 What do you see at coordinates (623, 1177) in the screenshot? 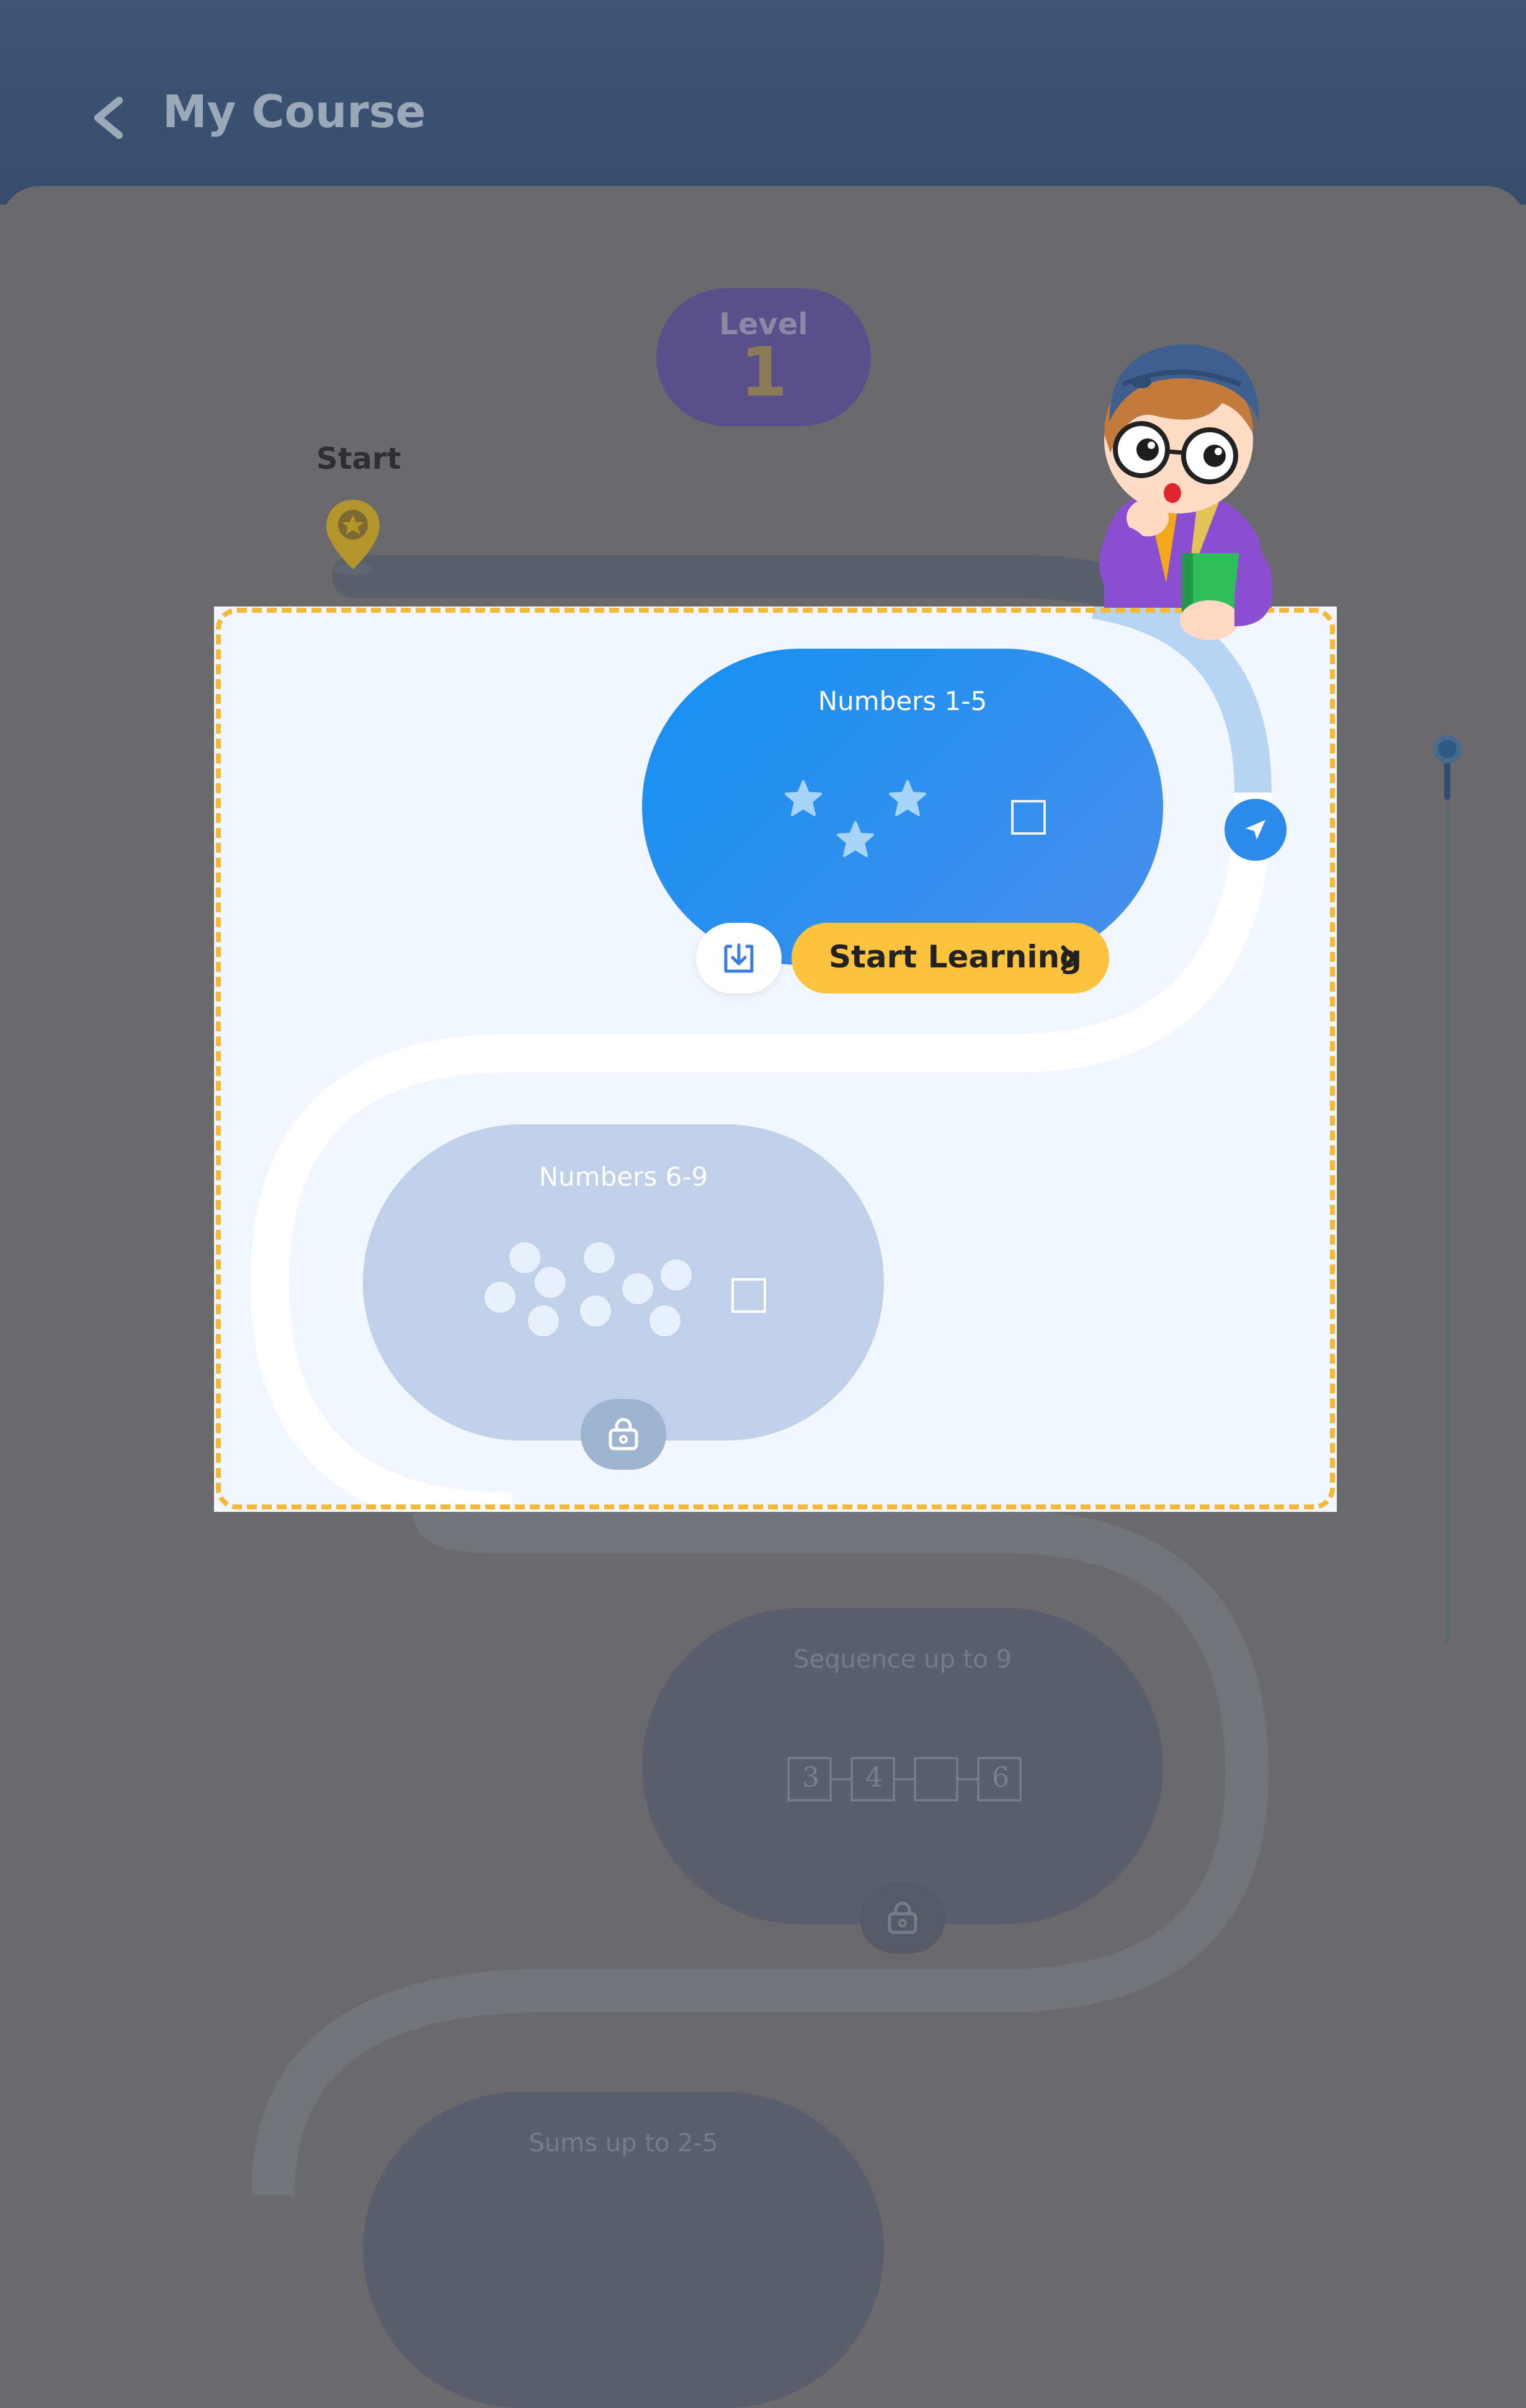
I see `lesson-title: Numbers 6-9` at bounding box center [623, 1177].